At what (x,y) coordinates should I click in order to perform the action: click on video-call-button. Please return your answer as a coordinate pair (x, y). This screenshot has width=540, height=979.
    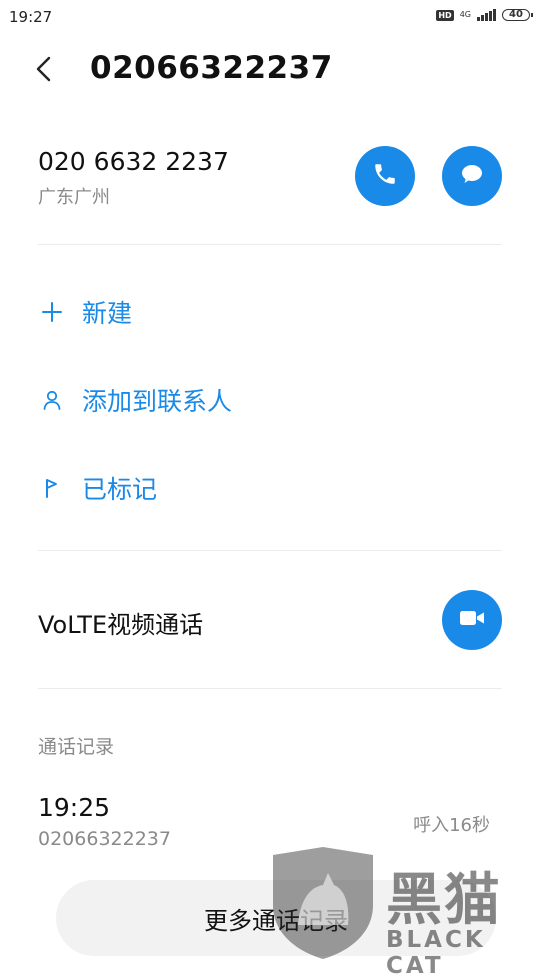
    Looking at the image, I should click on (472, 620).